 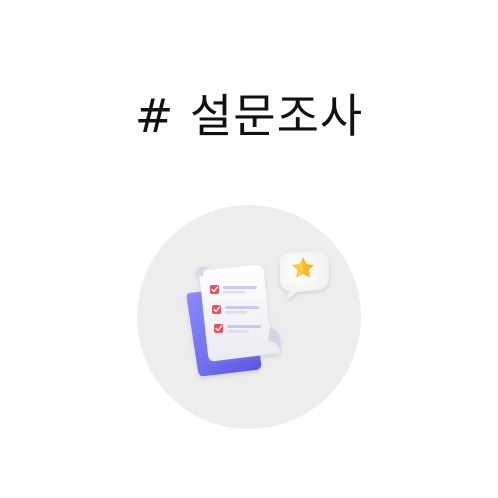 I want to click on page-title: # 설문조사, so click(x=249, y=116).